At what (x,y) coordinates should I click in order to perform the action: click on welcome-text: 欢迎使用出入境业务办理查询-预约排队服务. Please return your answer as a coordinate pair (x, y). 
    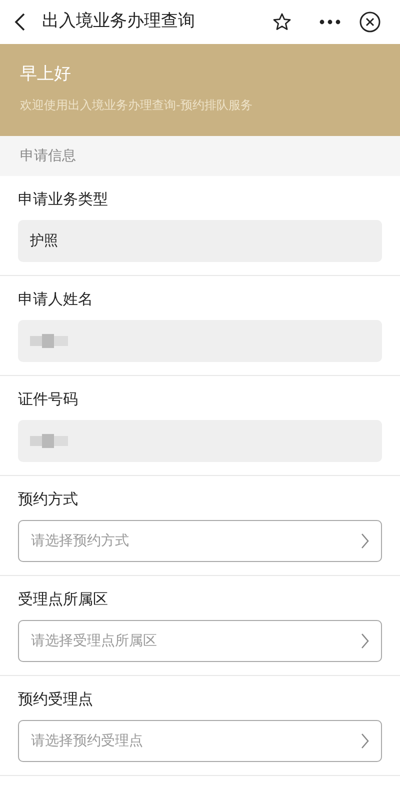
    Looking at the image, I should click on (137, 105).